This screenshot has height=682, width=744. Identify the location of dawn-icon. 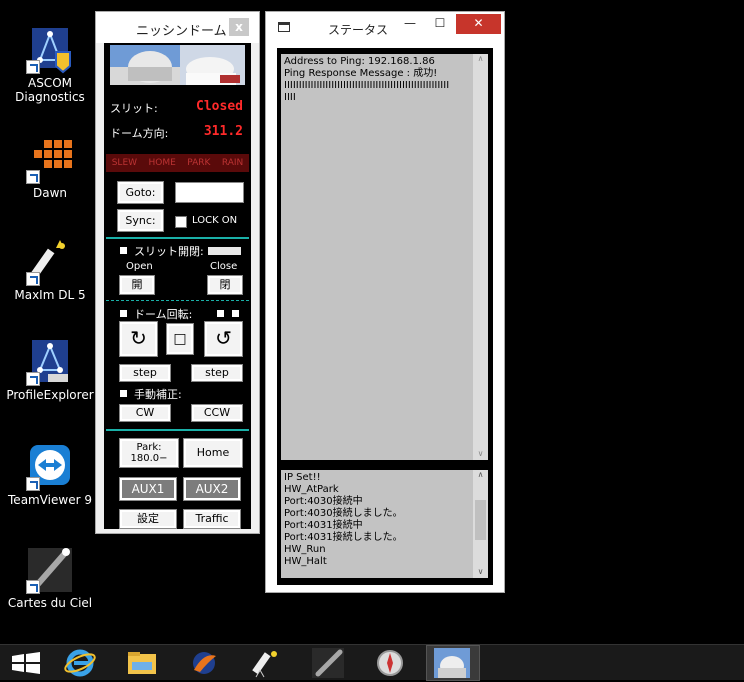
(50, 160).